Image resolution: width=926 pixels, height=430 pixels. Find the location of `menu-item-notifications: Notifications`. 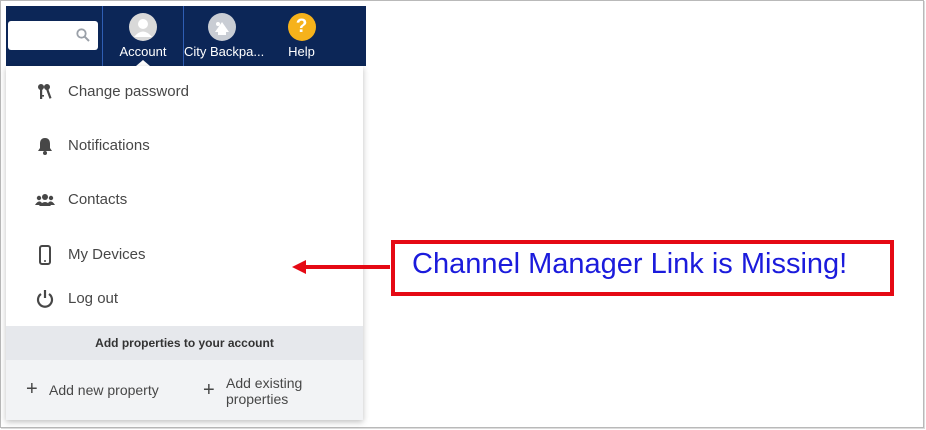

menu-item-notifications: Notifications is located at coordinates (184, 146).